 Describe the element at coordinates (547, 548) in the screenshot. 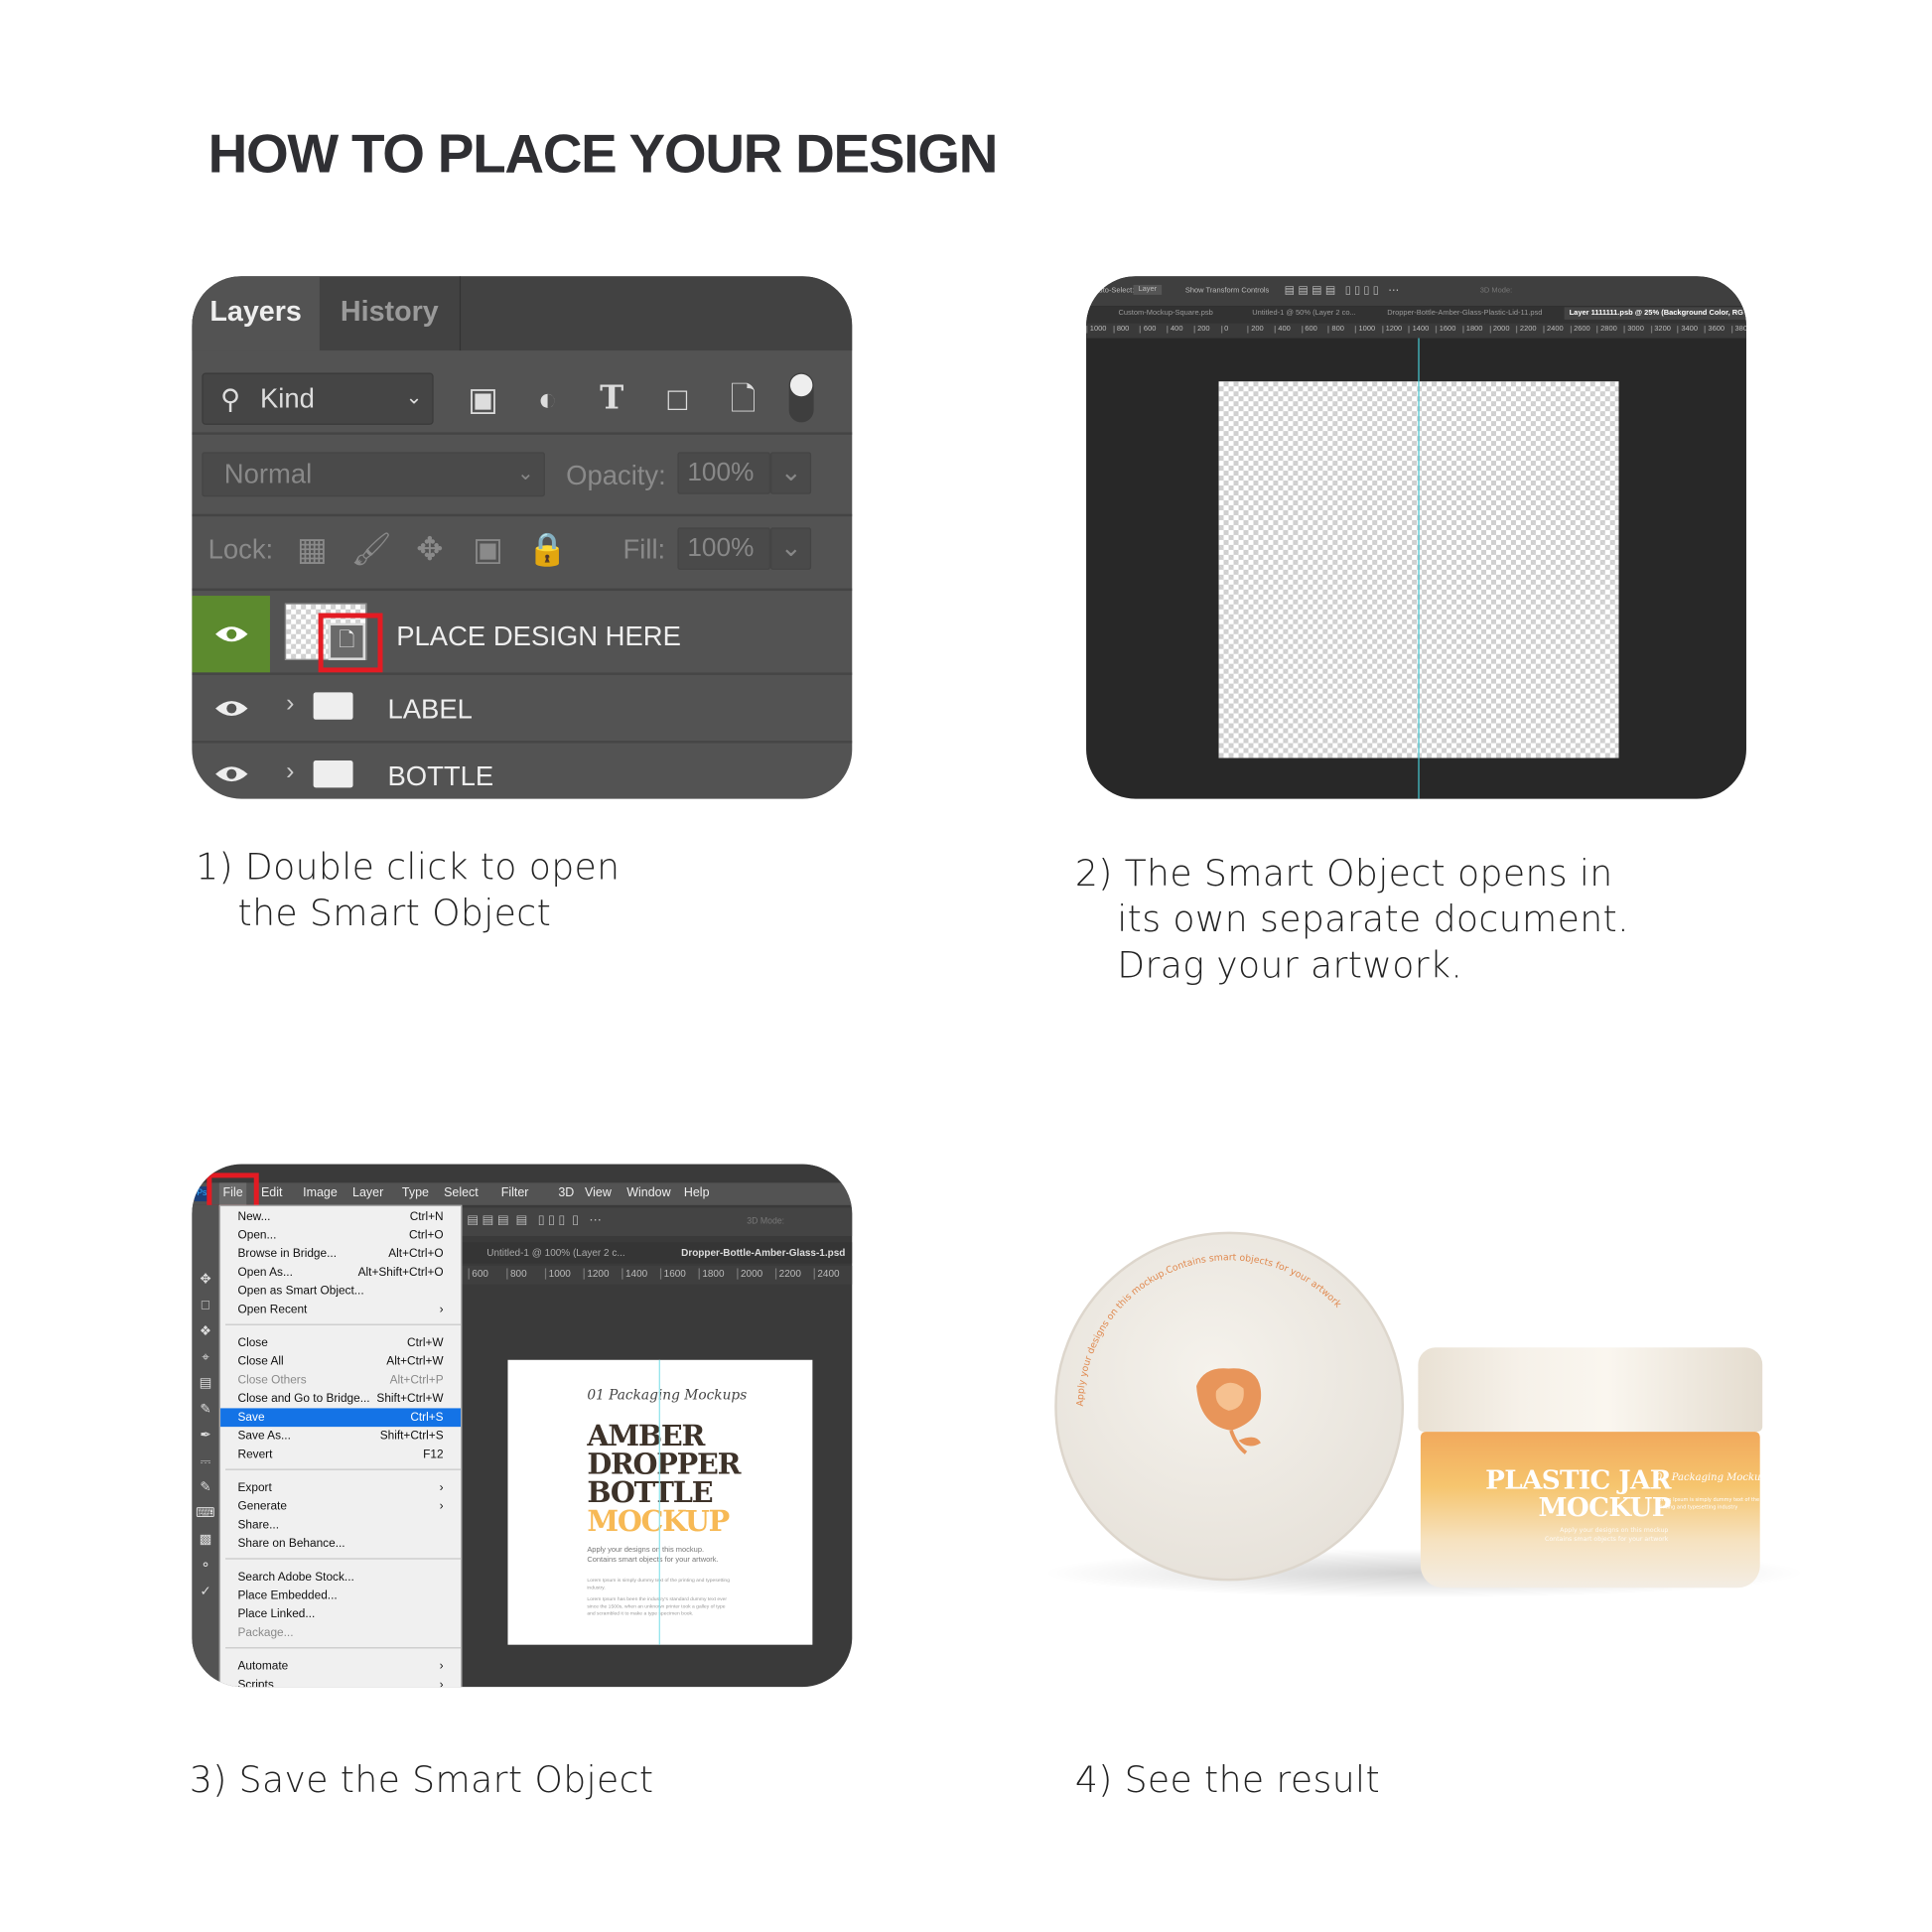

I see `lock-all-icon: 🔒` at that location.